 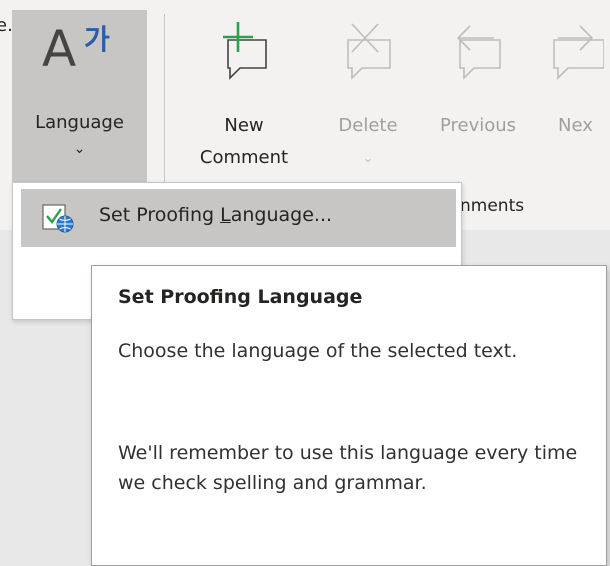 I want to click on delete-comment-button: Delete ⌄, so click(x=368, y=96).